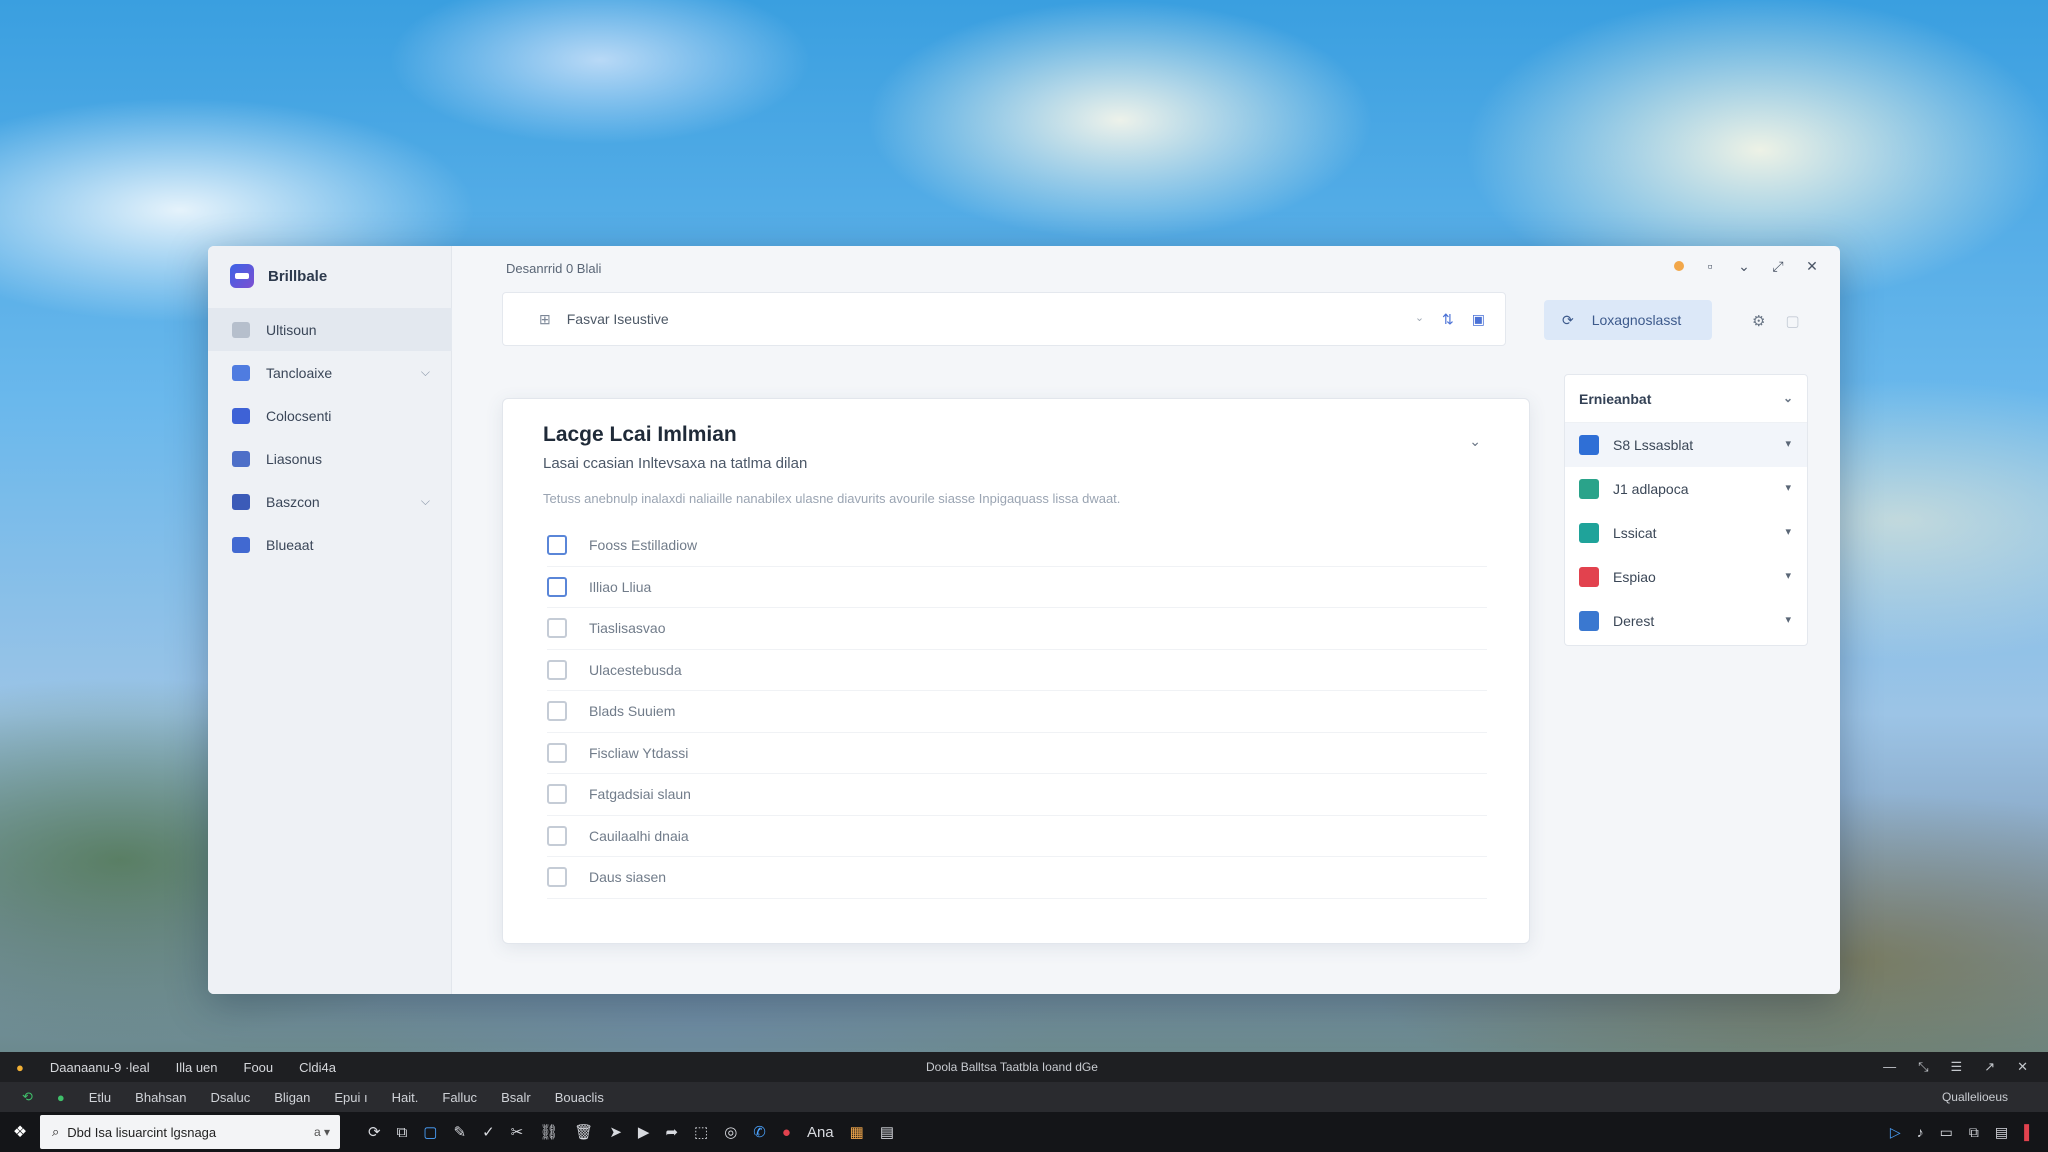 The height and width of the screenshot is (1152, 2048). I want to click on restore-icon: ▫, so click(1710, 266).